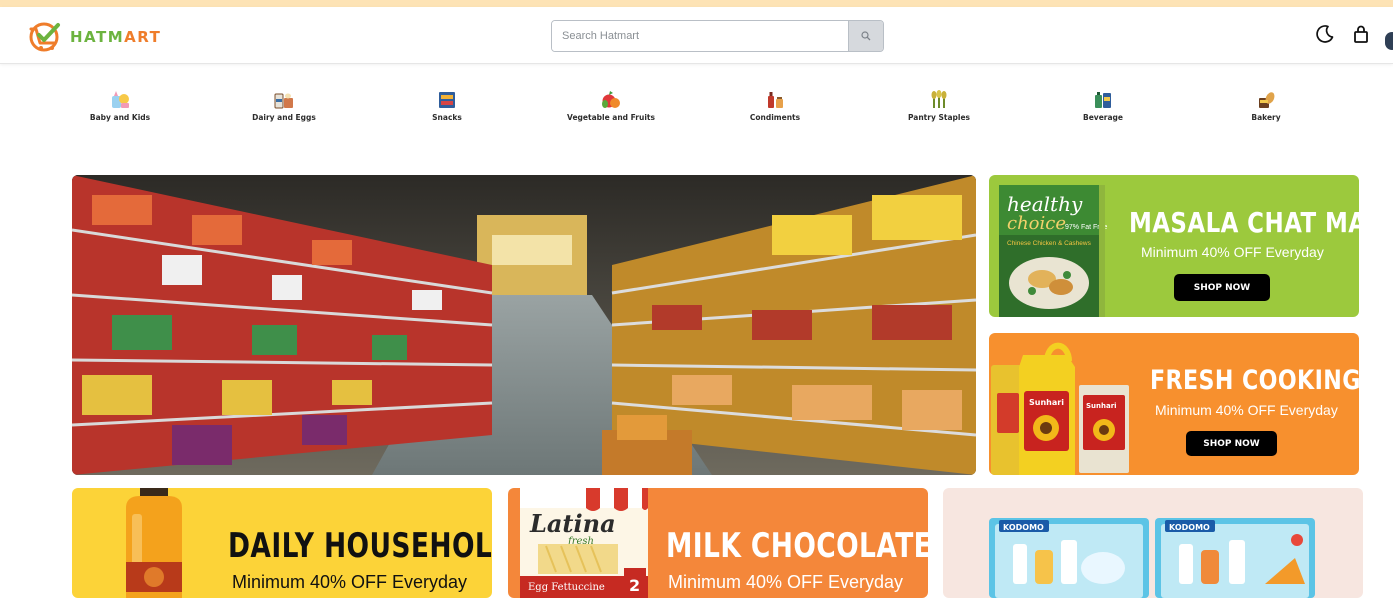 Image resolution: width=1393 pixels, height=598 pixels. Describe the element at coordinates (120, 117) in the screenshot. I see `category-label: Baby and Kids` at that location.